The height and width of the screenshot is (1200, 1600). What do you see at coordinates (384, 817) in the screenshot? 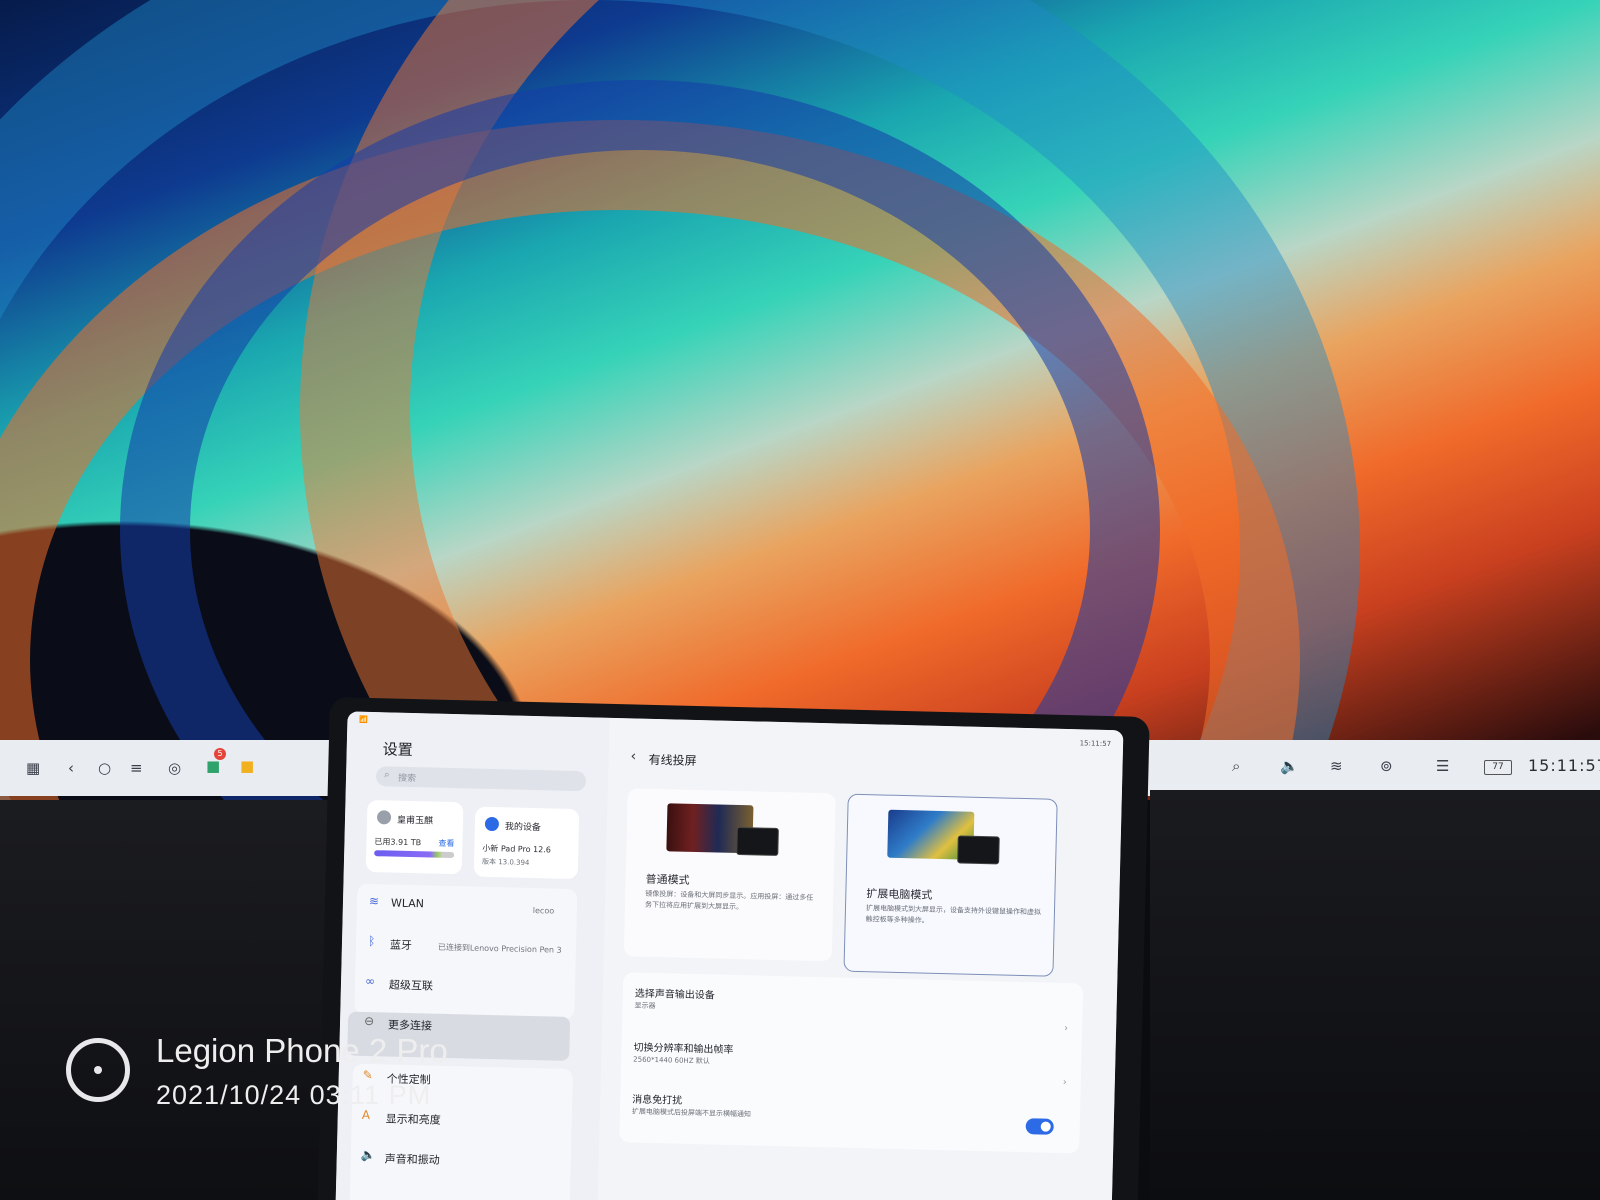
I see `avatar` at bounding box center [384, 817].